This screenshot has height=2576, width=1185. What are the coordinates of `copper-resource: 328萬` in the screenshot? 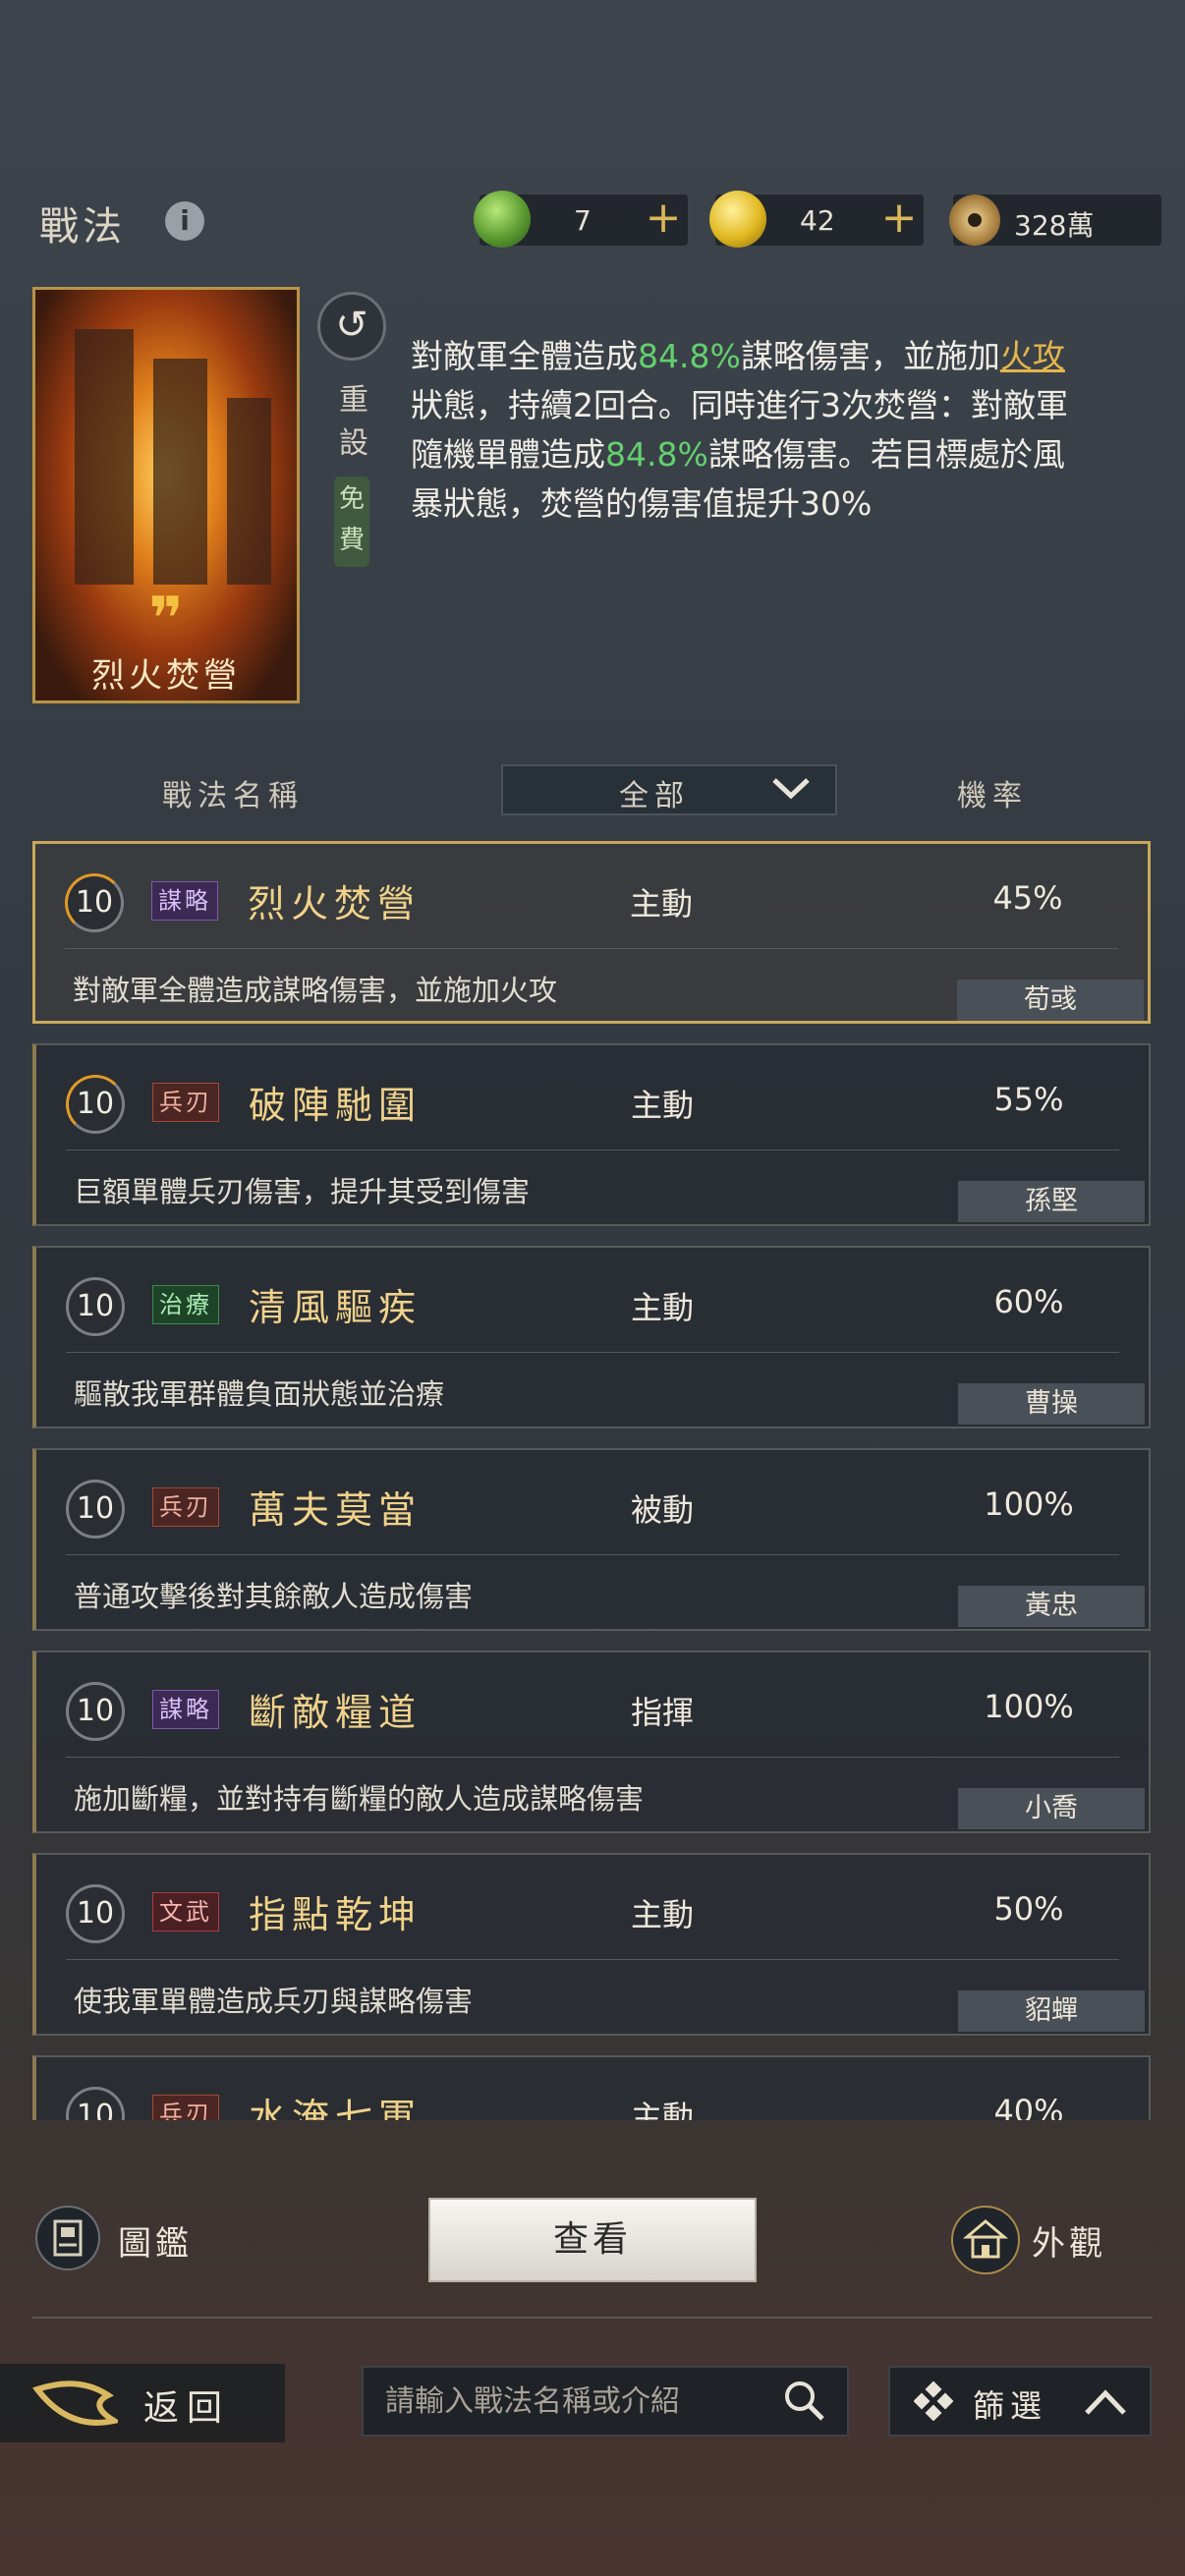 It's located at (1055, 220).